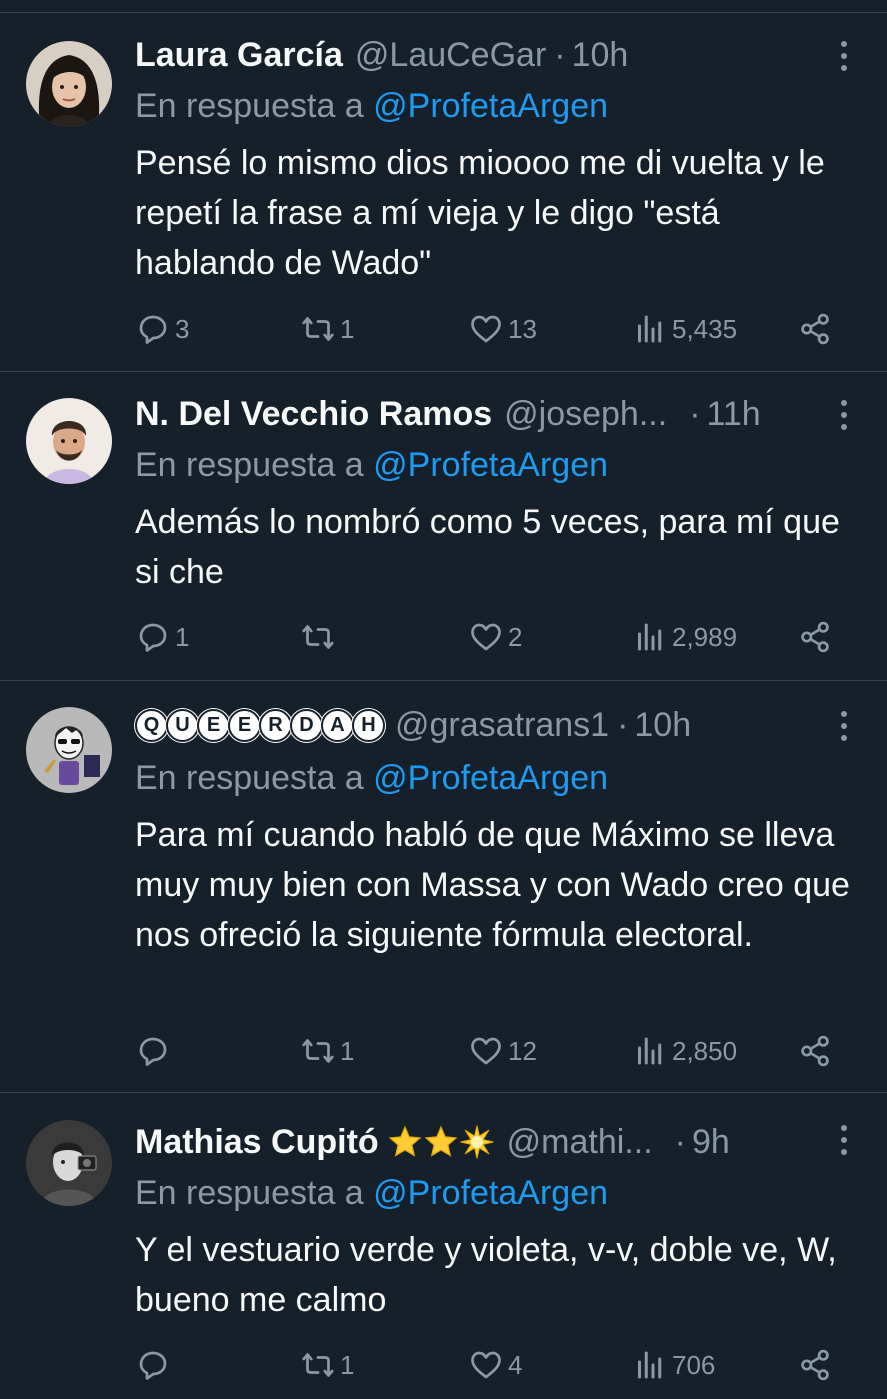  What do you see at coordinates (734, 414) in the screenshot?
I see `timestamp: 11h` at bounding box center [734, 414].